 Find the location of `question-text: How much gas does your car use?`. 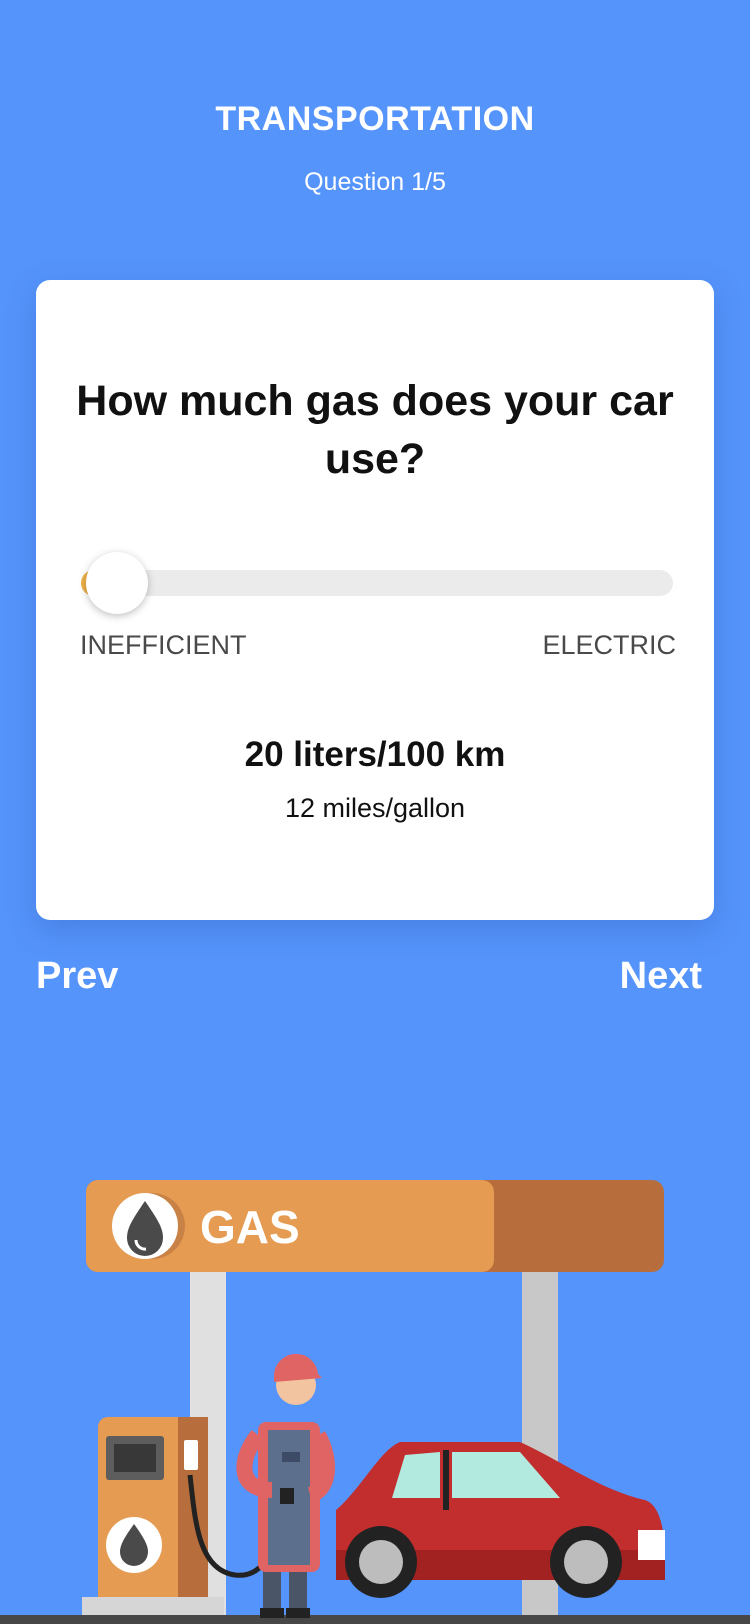

question-text: How much gas does your car use? is located at coordinates (375, 430).